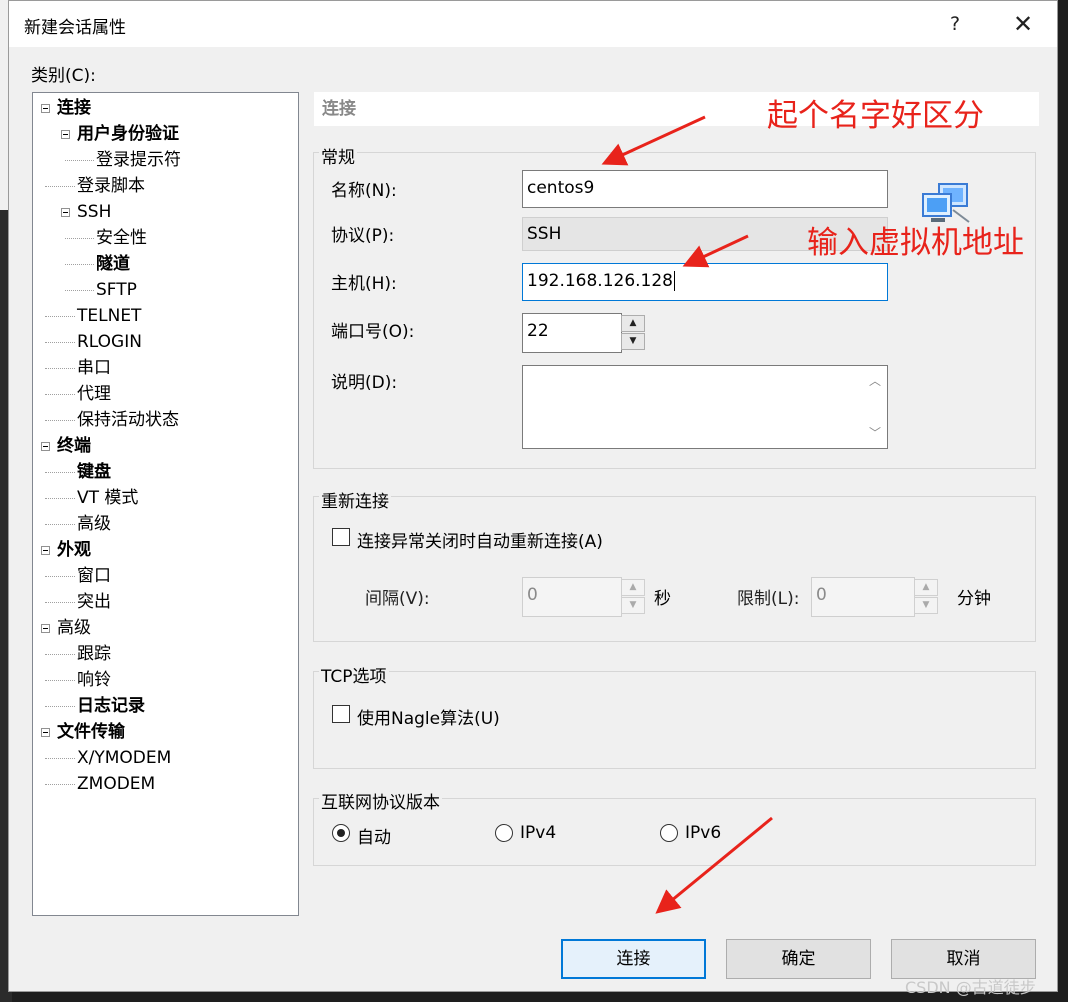 This screenshot has height=1002, width=1068. What do you see at coordinates (128, 420) in the screenshot?
I see `tree-item: 保持活动状态` at bounding box center [128, 420].